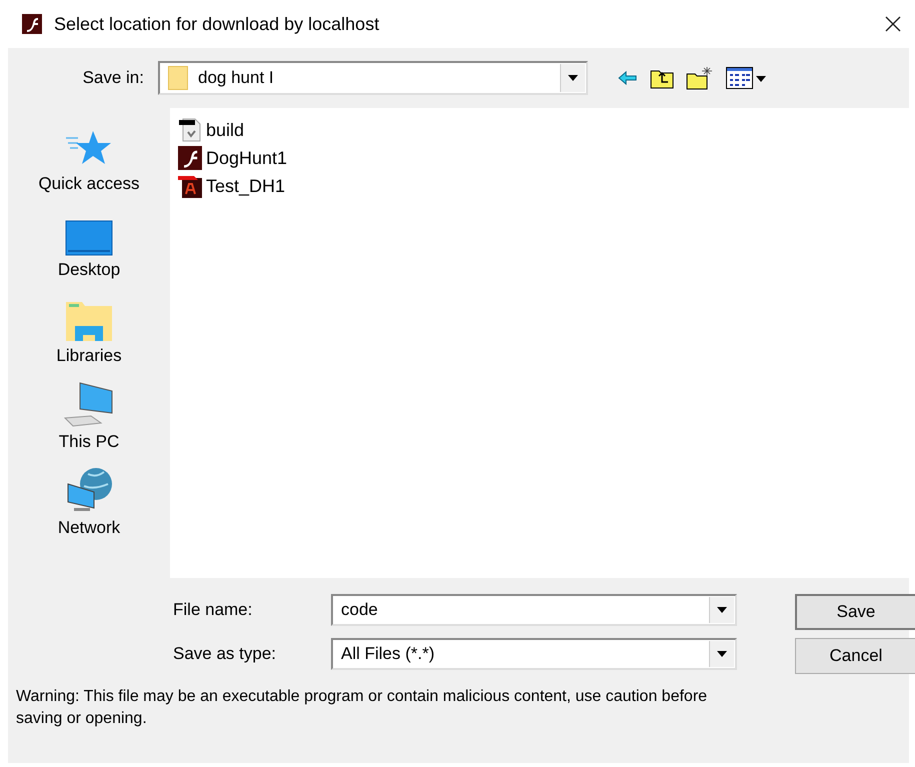  What do you see at coordinates (225, 130) in the screenshot?
I see `file-name: build` at bounding box center [225, 130].